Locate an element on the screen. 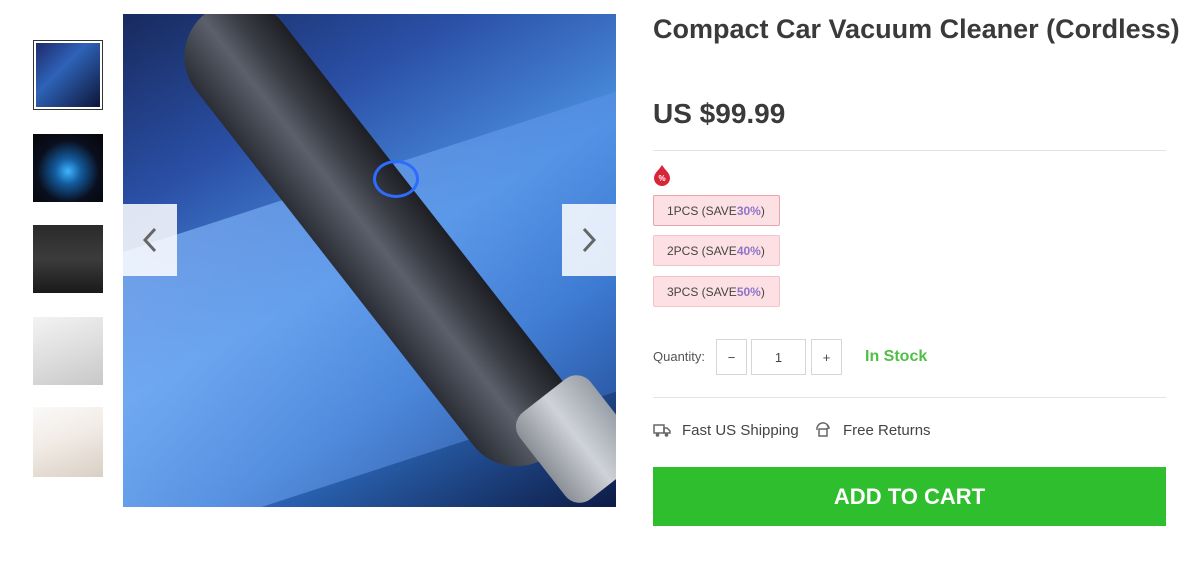 The image size is (1204, 566). bundle-percent: 50% is located at coordinates (748, 291).